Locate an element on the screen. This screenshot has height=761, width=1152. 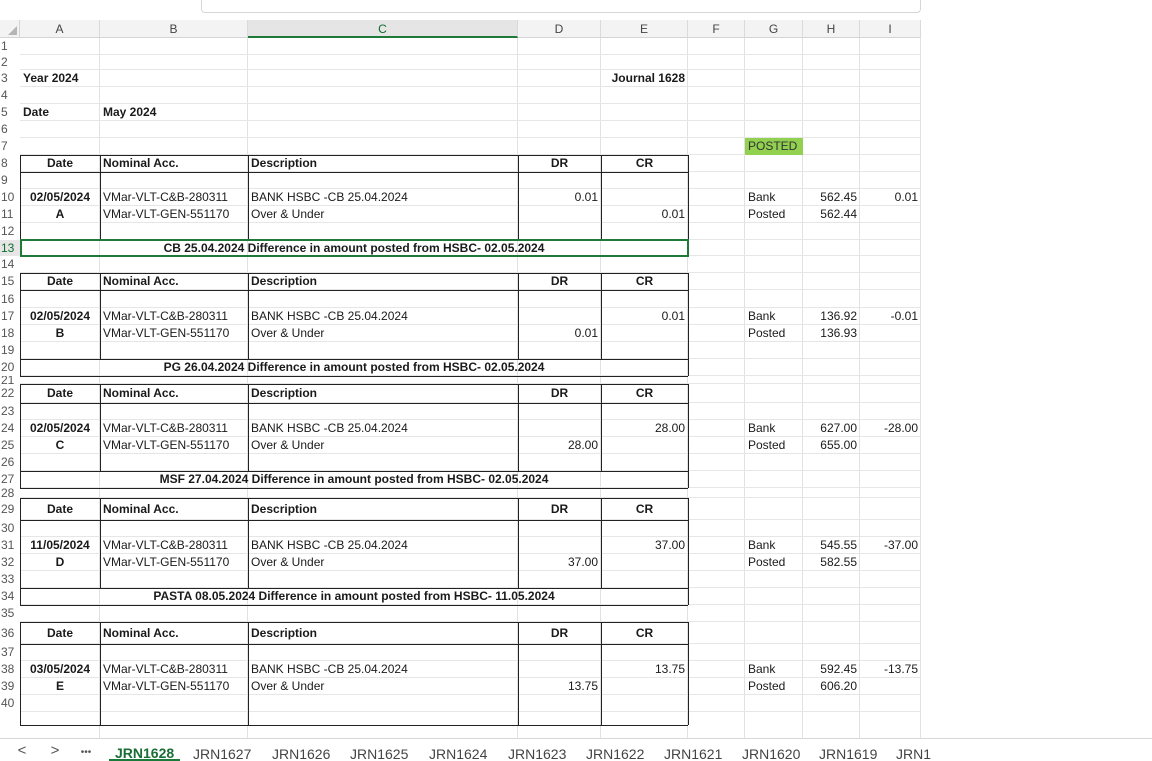
row-header-17: 17 is located at coordinates (10, 316).